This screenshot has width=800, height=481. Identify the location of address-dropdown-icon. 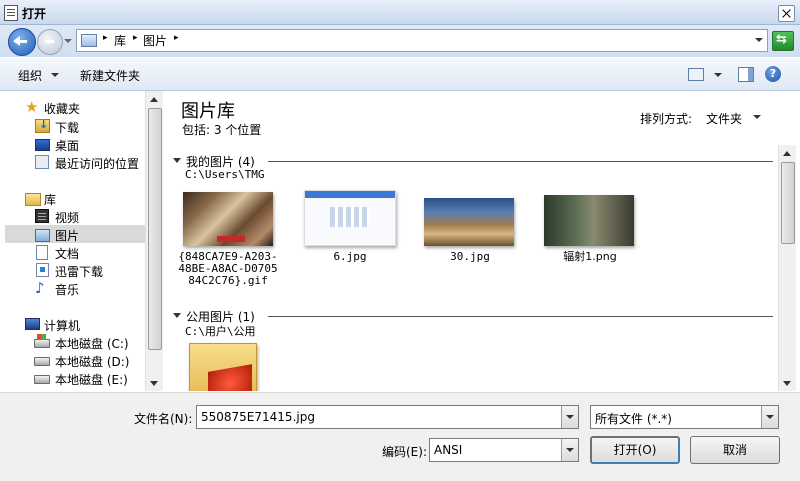
(759, 40).